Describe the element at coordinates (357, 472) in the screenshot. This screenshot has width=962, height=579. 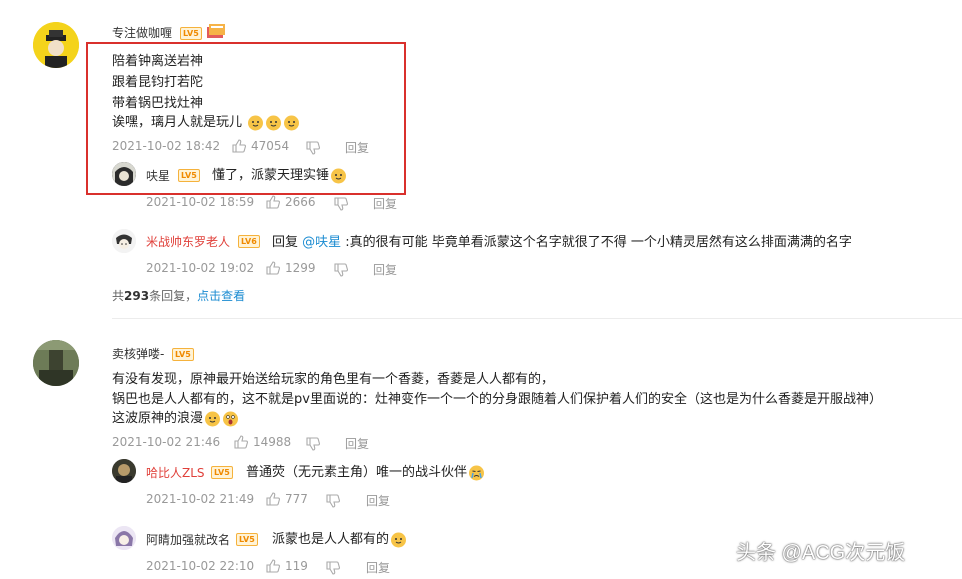
I see `reply-text: 普通荧（无元素主角）唯一的战斗伙伴` at that location.